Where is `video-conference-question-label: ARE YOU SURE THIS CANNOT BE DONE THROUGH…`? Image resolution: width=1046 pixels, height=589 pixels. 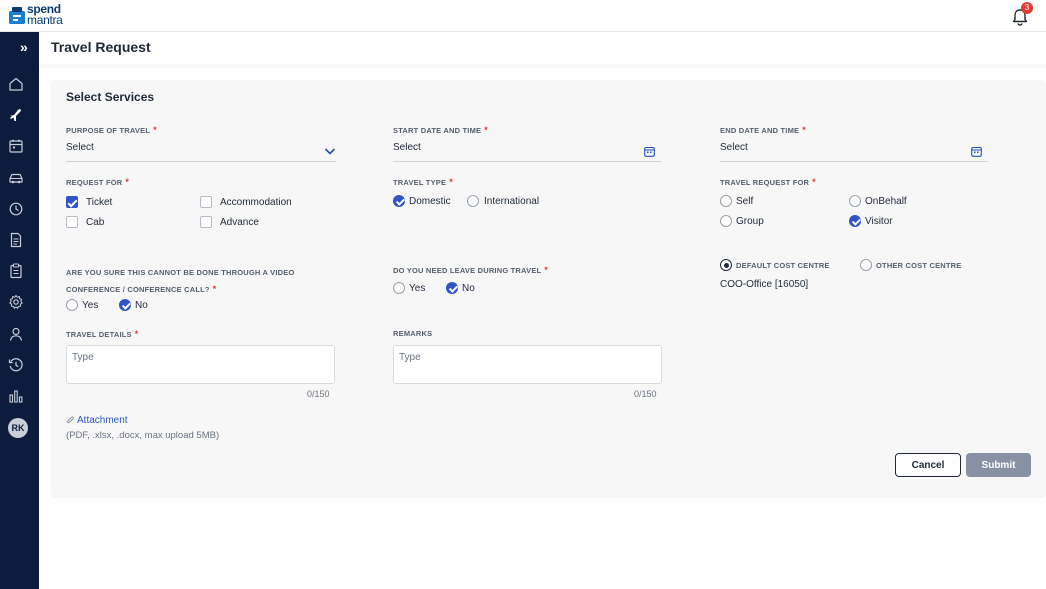
video-conference-question-label: ARE YOU SURE THIS CANNOT BE DONE THROUGH… is located at coordinates (180, 281).